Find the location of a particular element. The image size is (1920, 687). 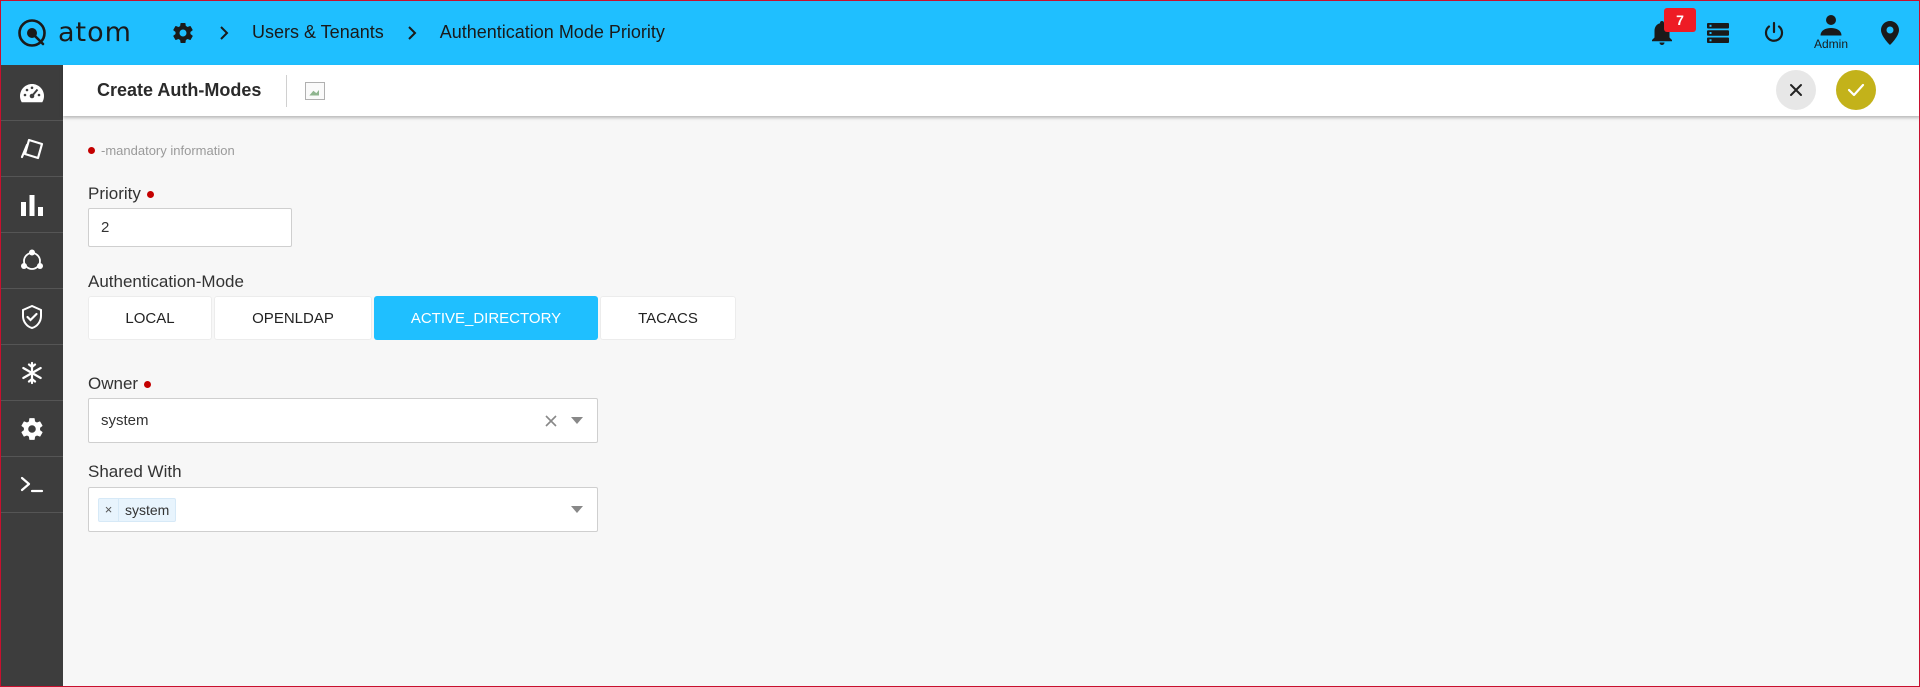

priority-label: Priority is located at coordinates (121, 194).